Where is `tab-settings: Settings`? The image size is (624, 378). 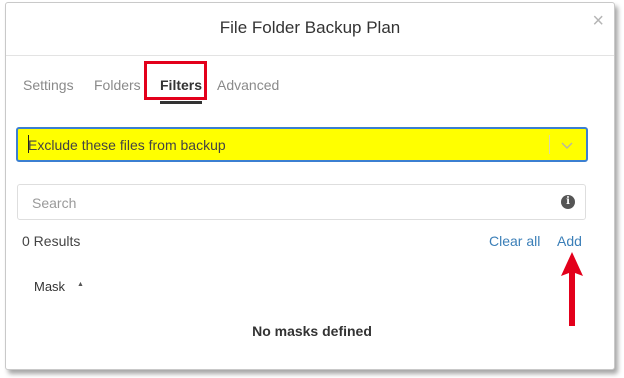
tab-settings: Settings is located at coordinates (48, 85).